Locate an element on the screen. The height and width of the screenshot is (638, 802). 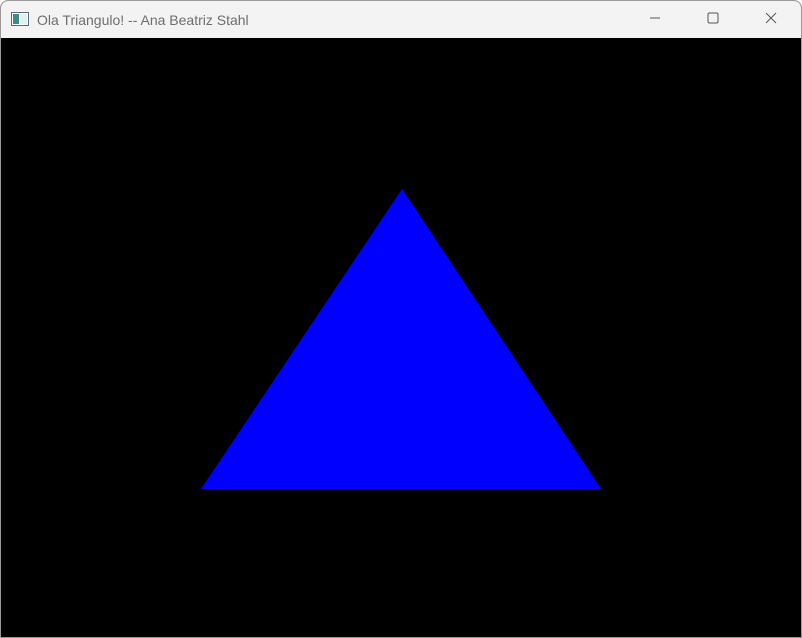
window-title: Ola Triangulo! -- Ana Beatriz Stahl is located at coordinates (143, 20).